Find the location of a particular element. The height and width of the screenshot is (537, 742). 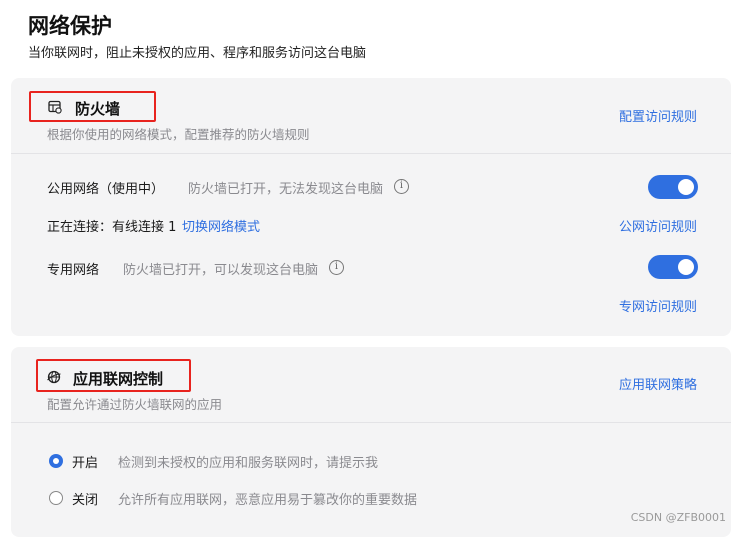

watermark: CSDN @ZFB0001 is located at coordinates (678, 517).